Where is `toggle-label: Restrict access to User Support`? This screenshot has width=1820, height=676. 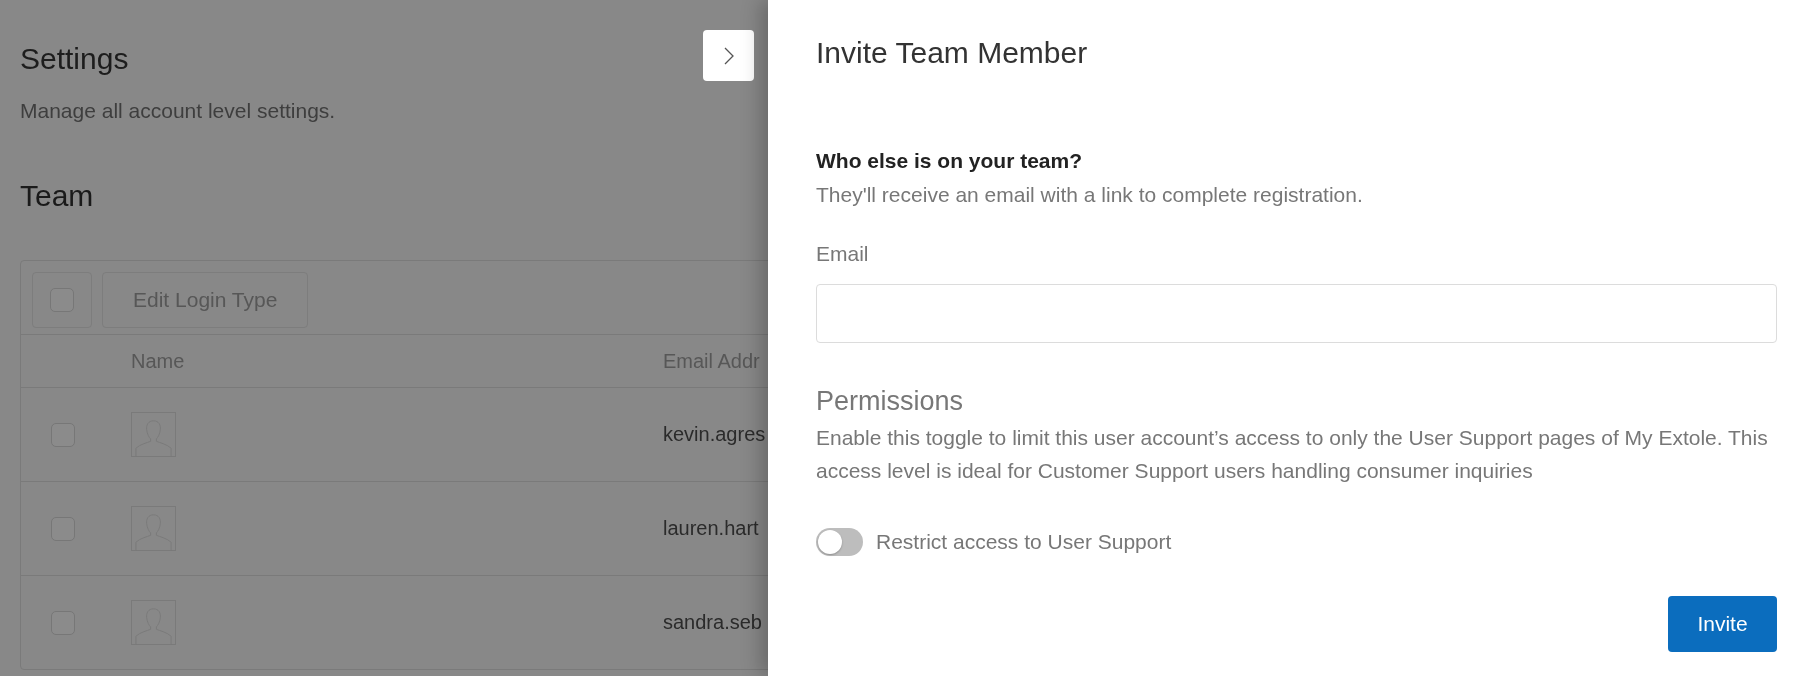 toggle-label: Restrict access to User Support is located at coordinates (1024, 542).